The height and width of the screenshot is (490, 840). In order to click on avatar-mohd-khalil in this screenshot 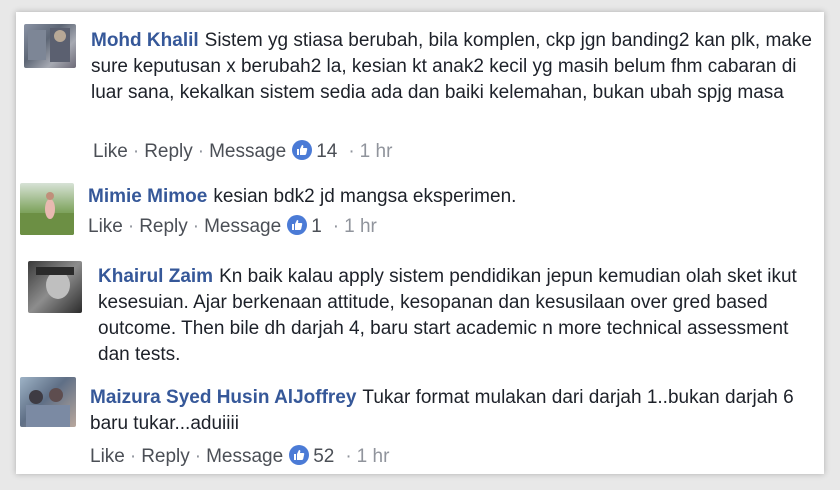, I will do `click(50, 46)`.